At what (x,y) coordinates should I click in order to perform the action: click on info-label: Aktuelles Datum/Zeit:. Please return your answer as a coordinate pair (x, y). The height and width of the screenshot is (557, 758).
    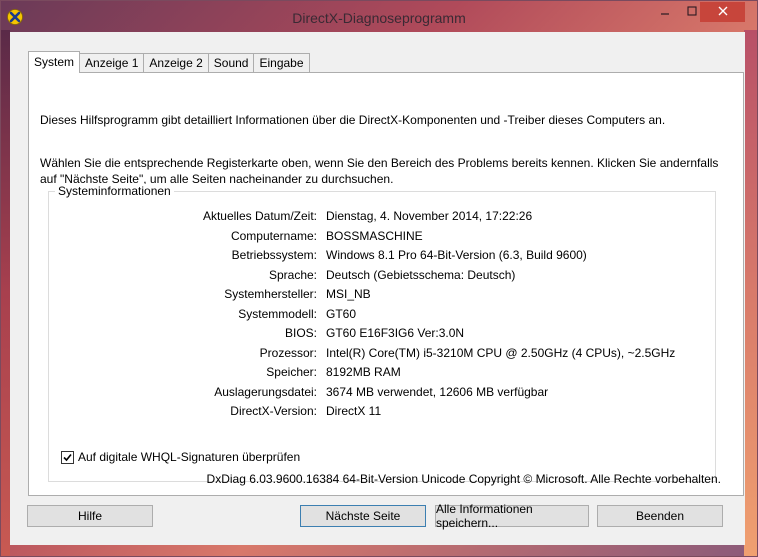
    Looking at the image, I should click on (259, 216).